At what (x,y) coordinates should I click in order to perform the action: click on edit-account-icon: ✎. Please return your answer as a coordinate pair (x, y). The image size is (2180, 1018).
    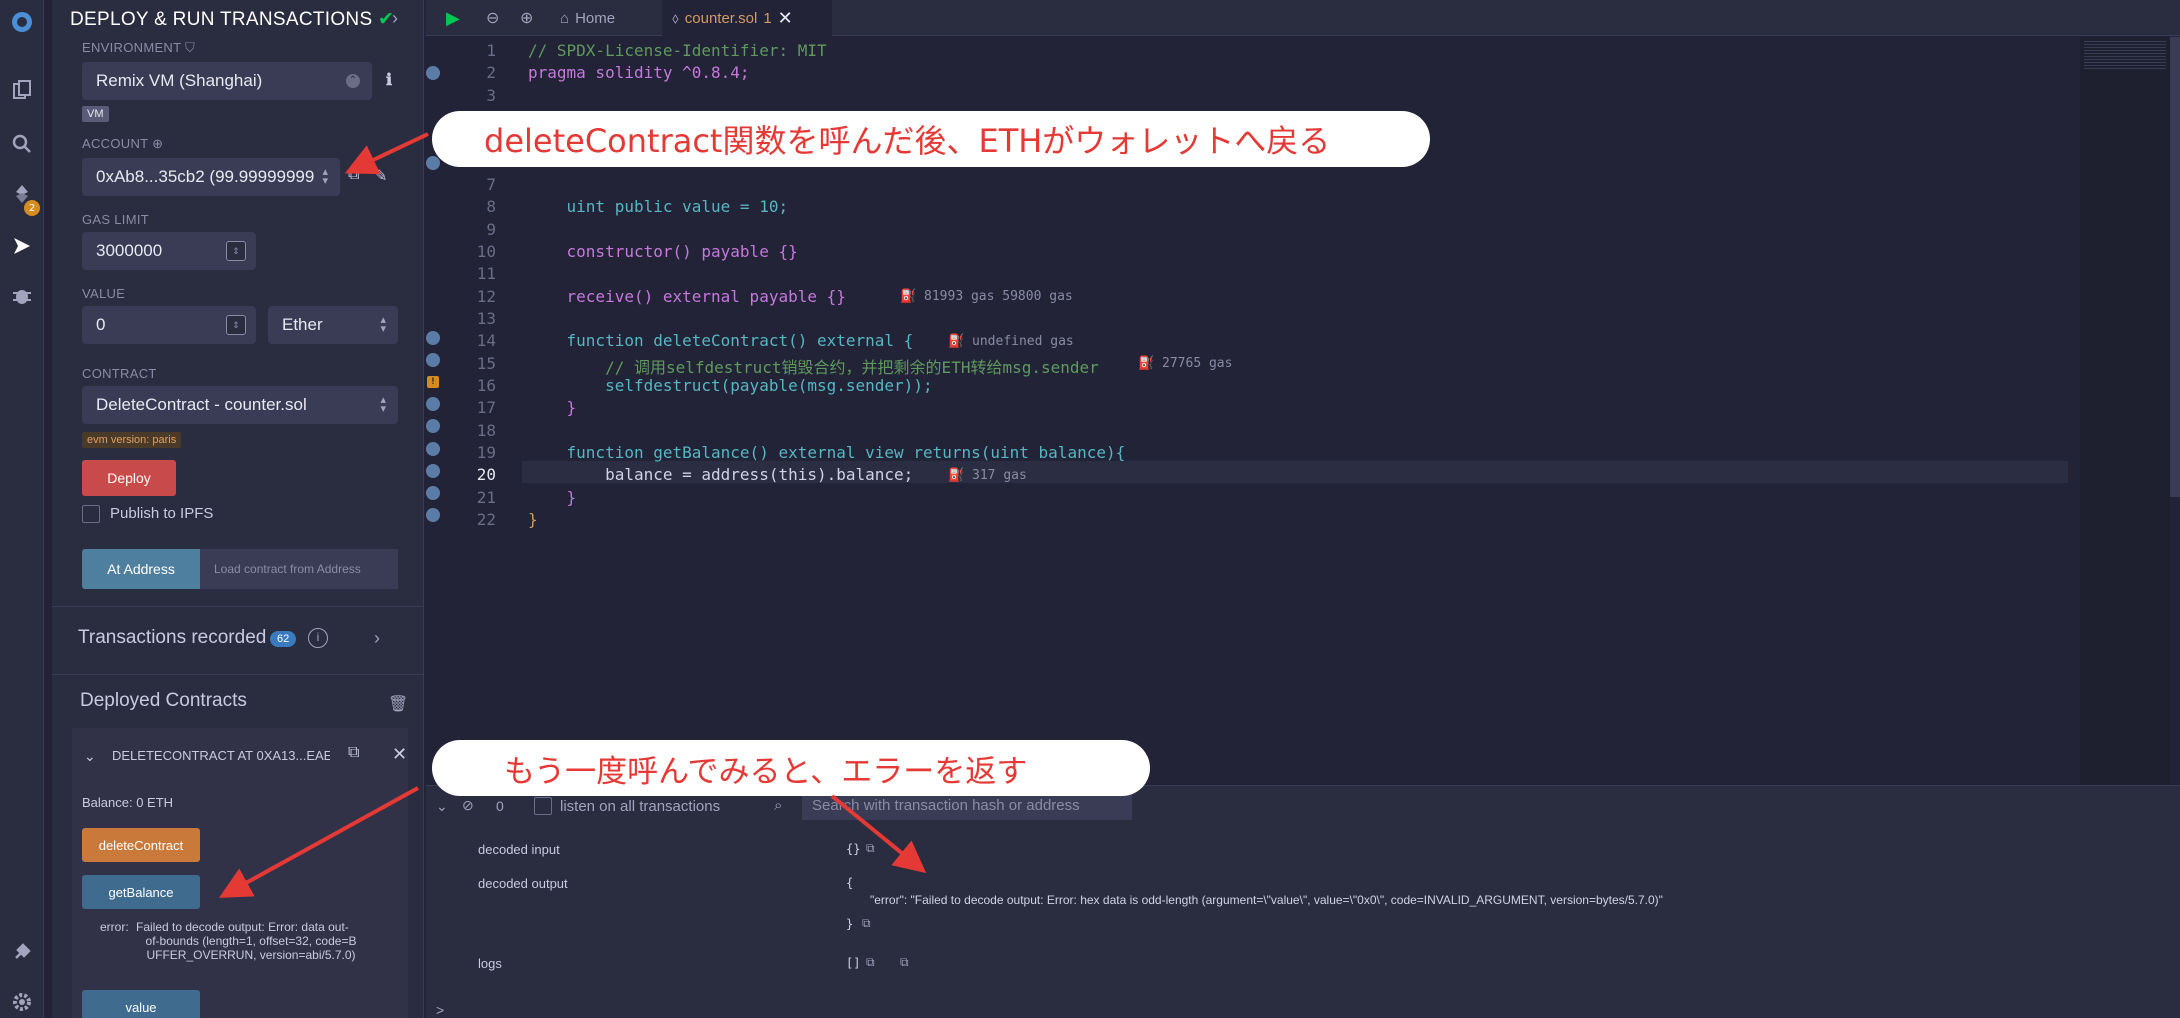
    Looking at the image, I should click on (380, 176).